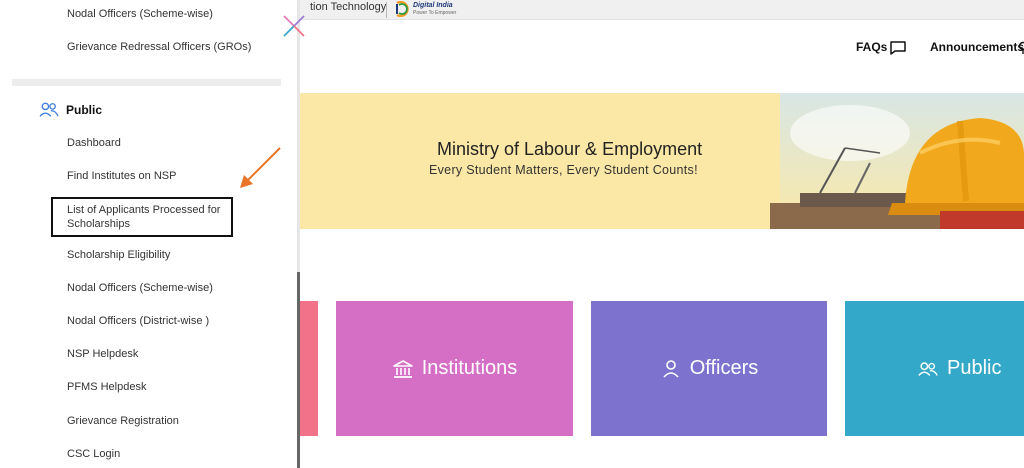 The width and height of the screenshot is (1024, 468). I want to click on institutions-card-label: Institutions, so click(469, 368).